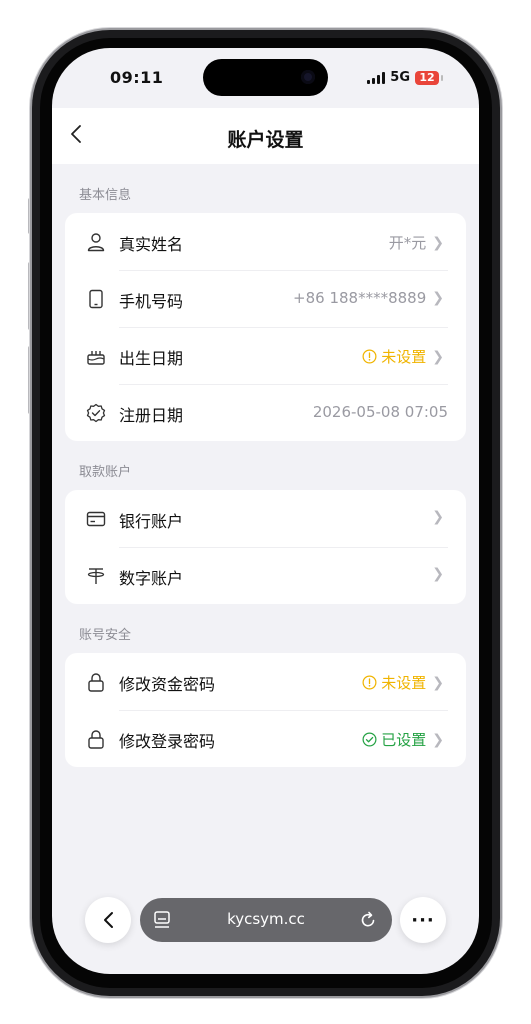 The height and width of the screenshot is (1024, 531). I want to click on row-value: 已设置, so click(404, 740).